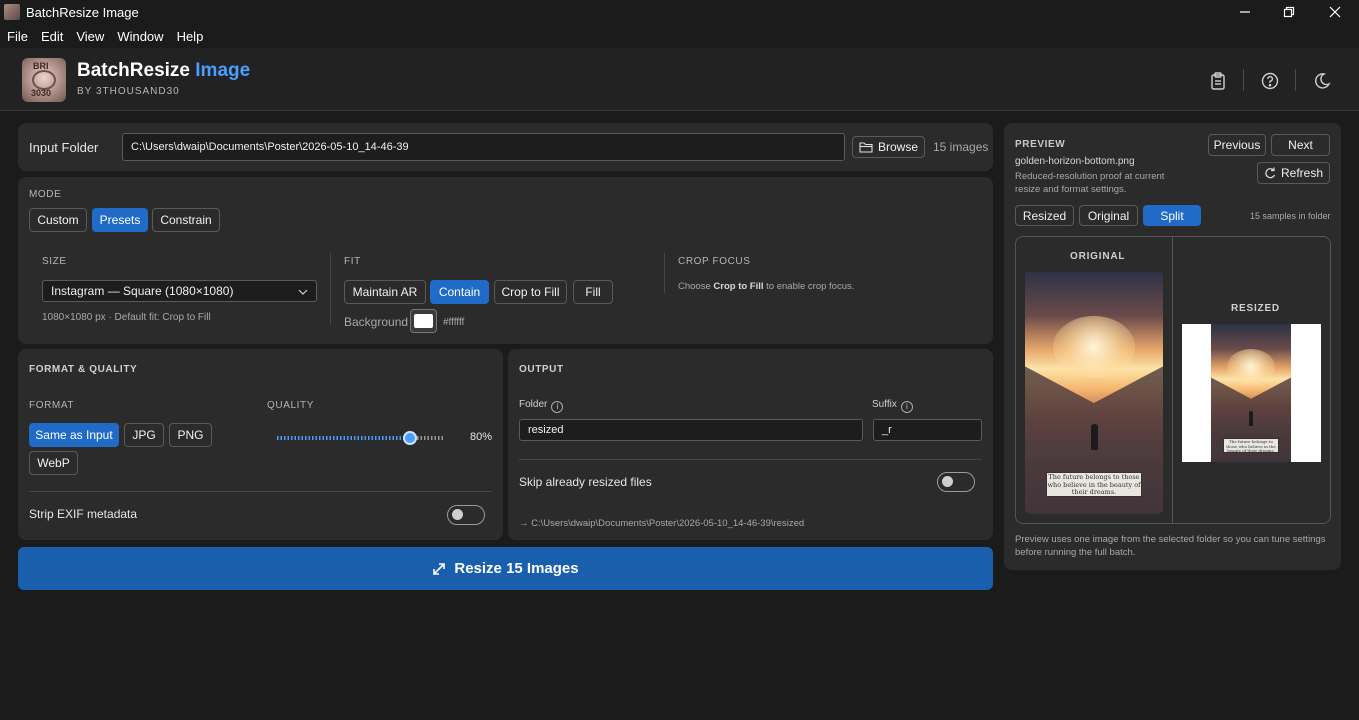  I want to click on resize-label: Resize 15 Images, so click(516, 568).